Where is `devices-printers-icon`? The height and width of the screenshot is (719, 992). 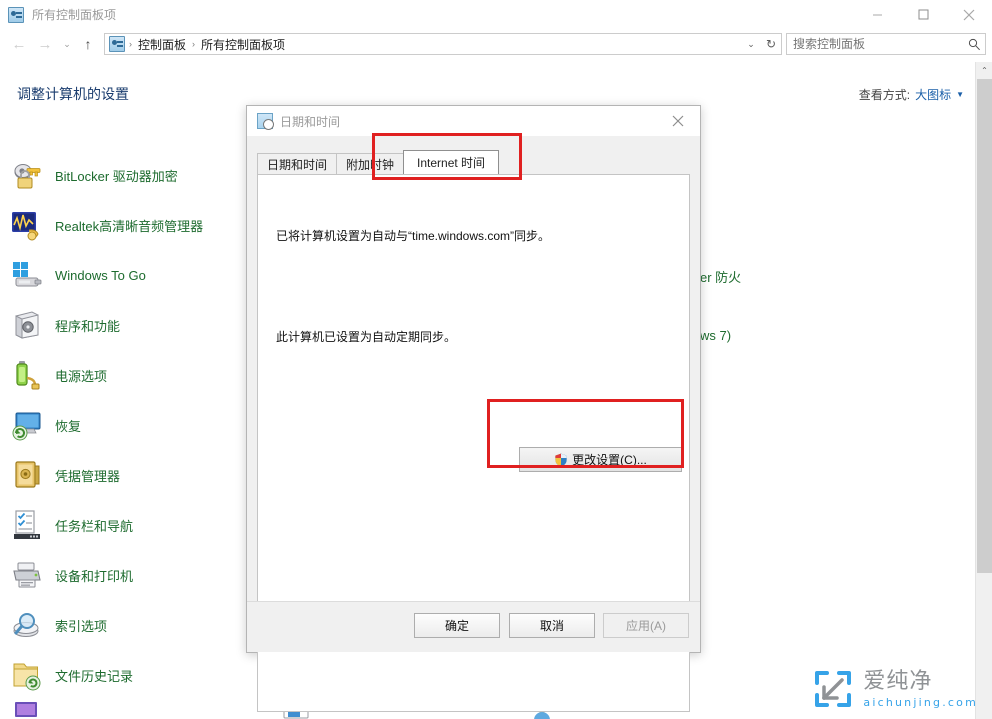
devices-printers-icon is located at coordinates (27, 575).